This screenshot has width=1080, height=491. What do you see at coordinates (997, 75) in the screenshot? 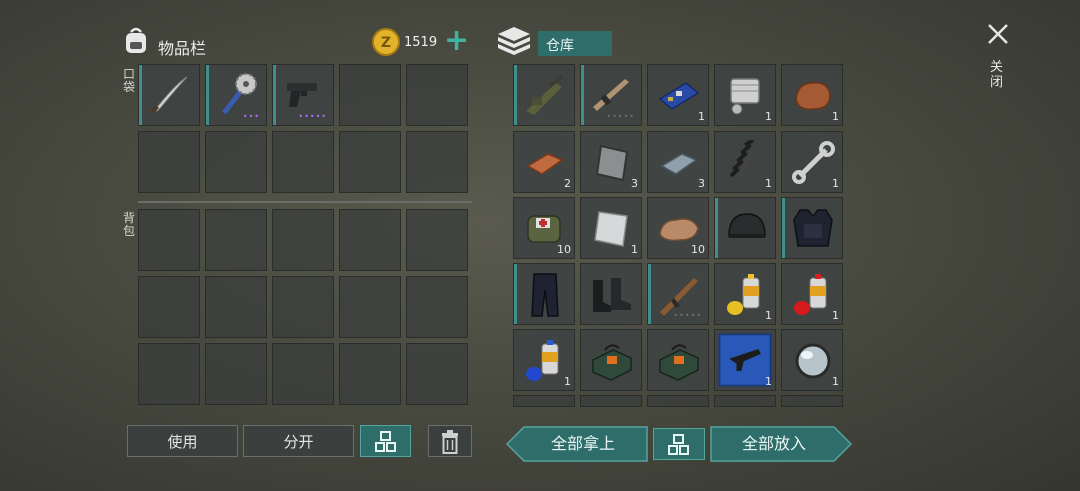
I see `close-label: 关闭` at bounding box center [997, 75].